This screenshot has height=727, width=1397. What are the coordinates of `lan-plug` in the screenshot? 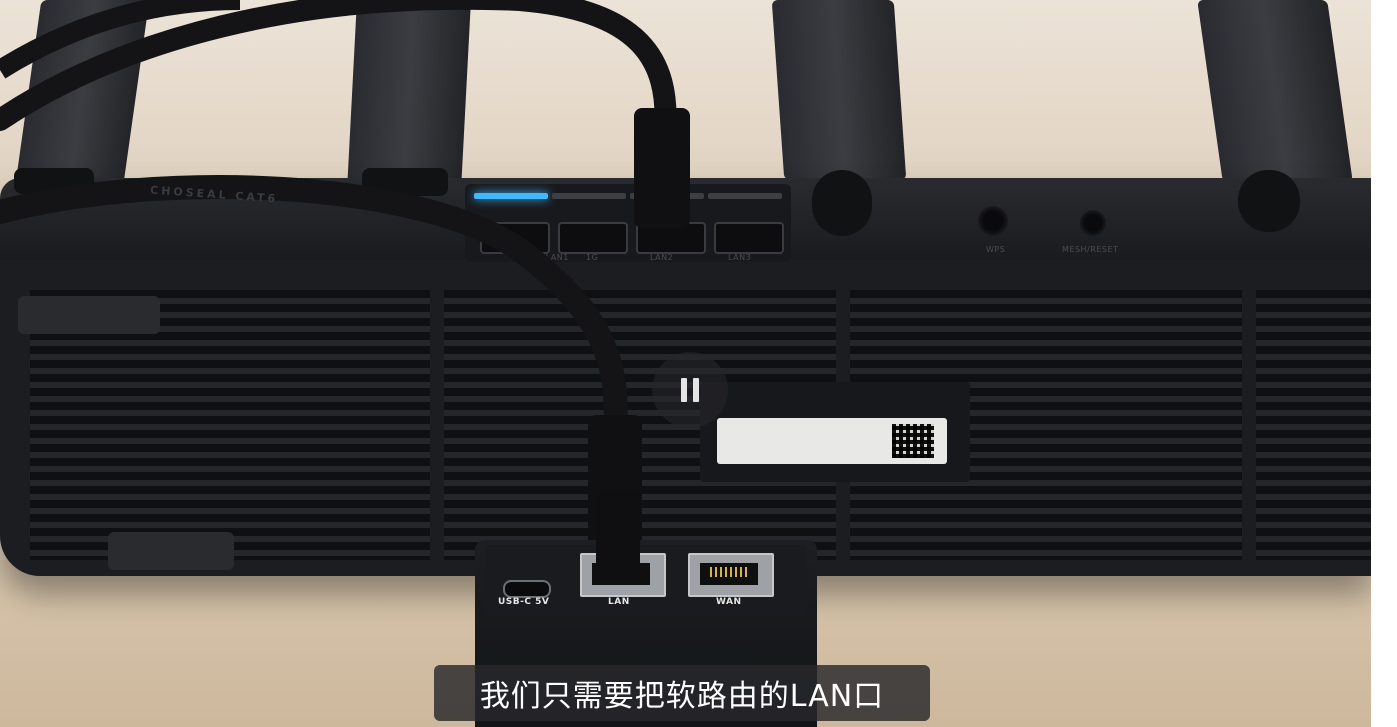 It's located at (618, 537).